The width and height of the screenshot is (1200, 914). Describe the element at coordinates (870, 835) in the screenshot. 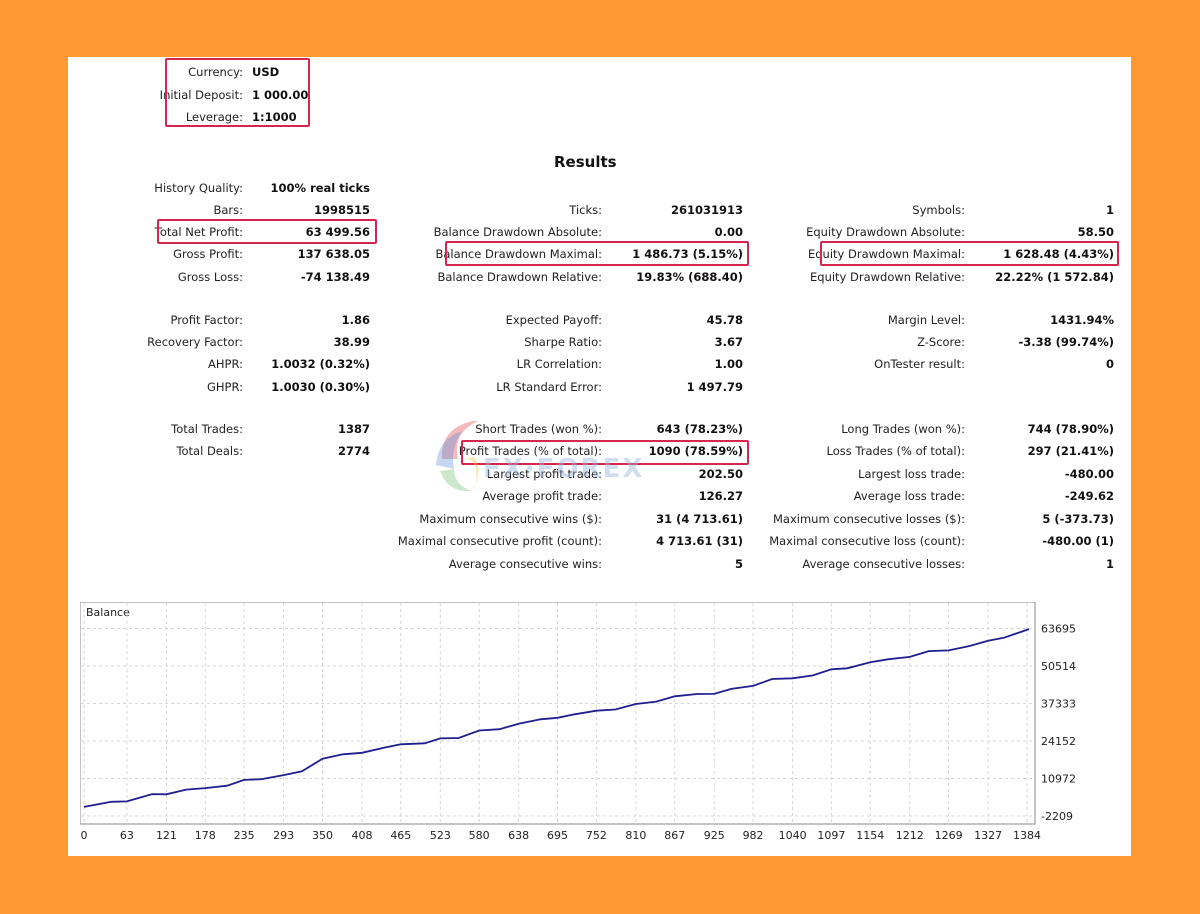

I see `x-tick-label: 1154` at that location.